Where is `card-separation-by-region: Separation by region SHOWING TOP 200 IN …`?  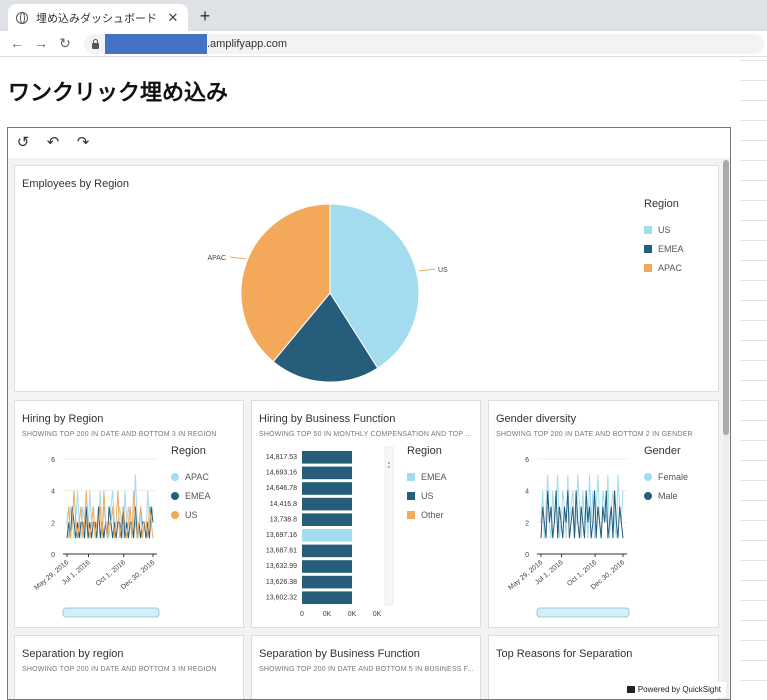
card-separation-by-region: Separation by region SHOWING TOP 200 IN … is located at coordinates (129, 667).